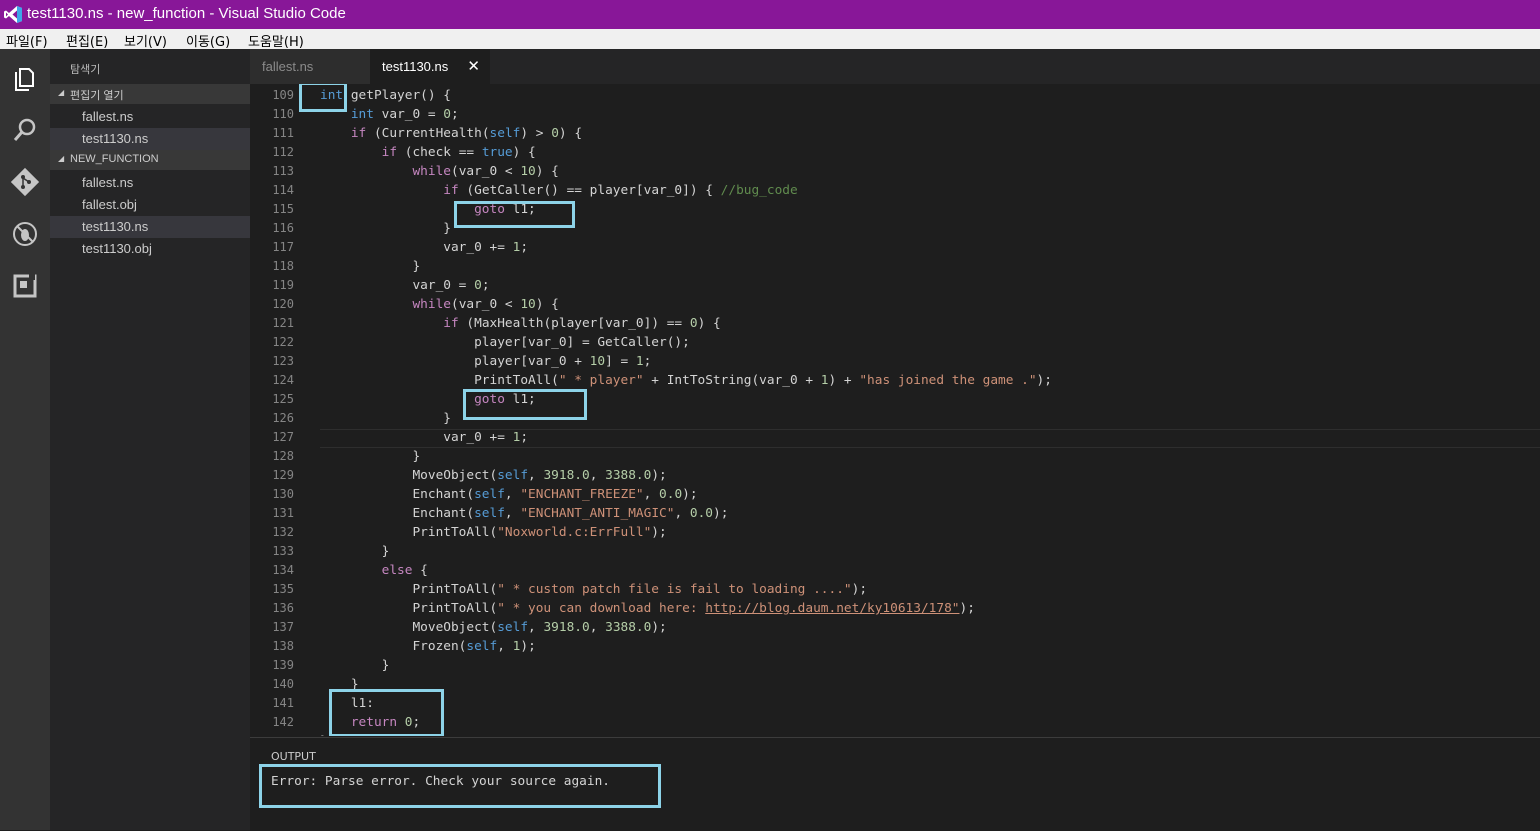 The width and height of the screenshot is (1540, 831). What do you see at coordinates (150, 117) in the screenshot?
I see `open-editor-item: fallest.ns` at bounding box center [150, 117].